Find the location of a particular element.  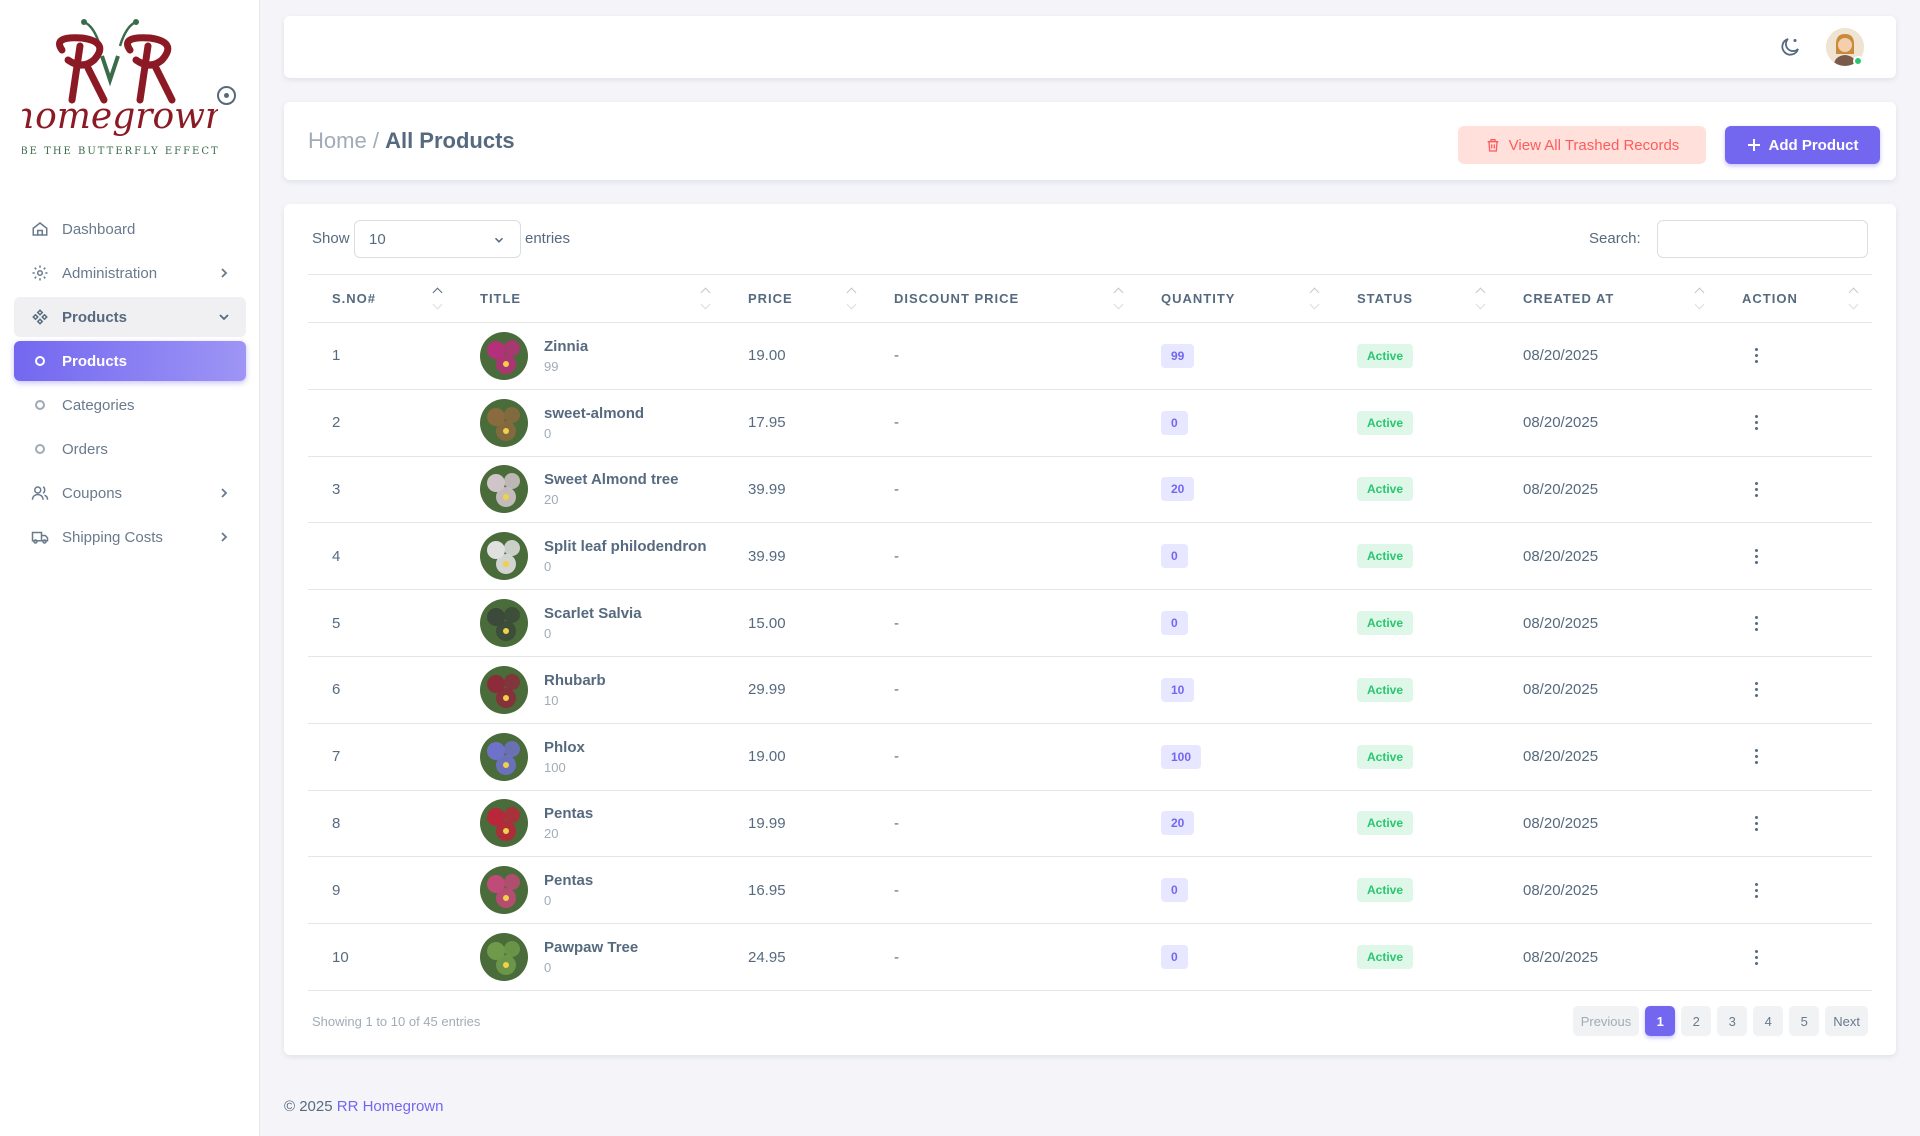

moon-icon is located at coordinates (1790, 47).